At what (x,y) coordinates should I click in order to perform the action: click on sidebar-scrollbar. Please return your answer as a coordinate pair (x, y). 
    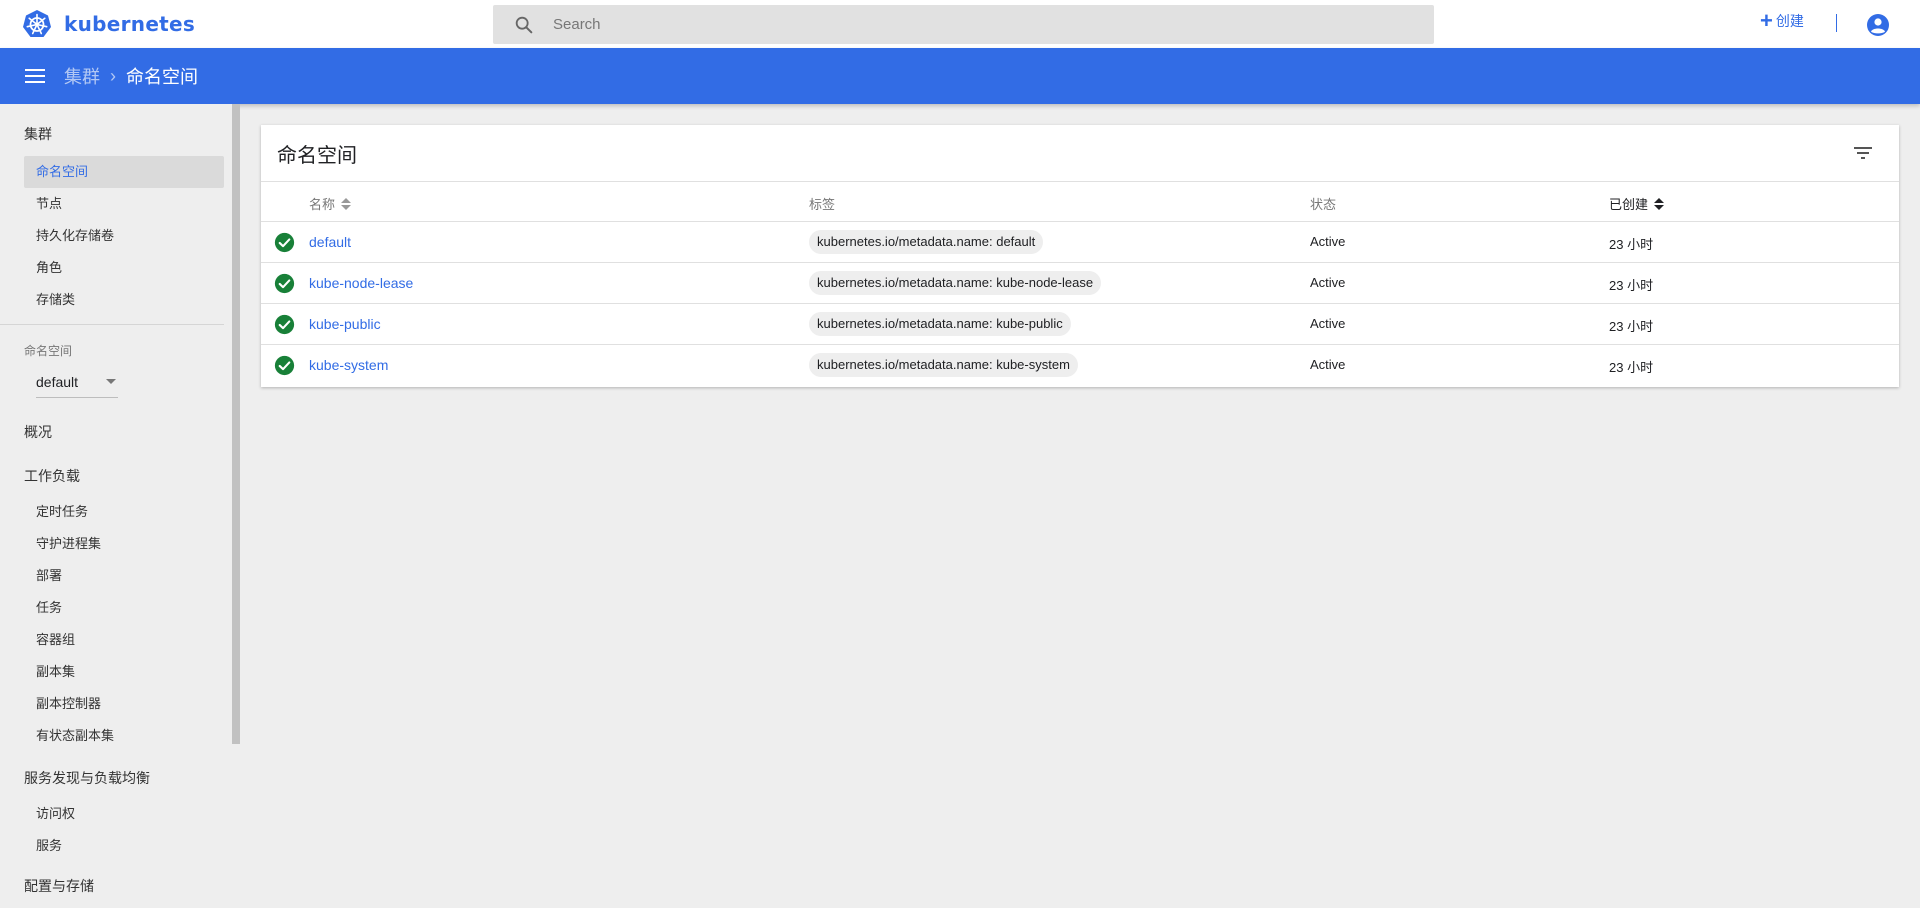
    Looking at the image, I should click on (236, 424).